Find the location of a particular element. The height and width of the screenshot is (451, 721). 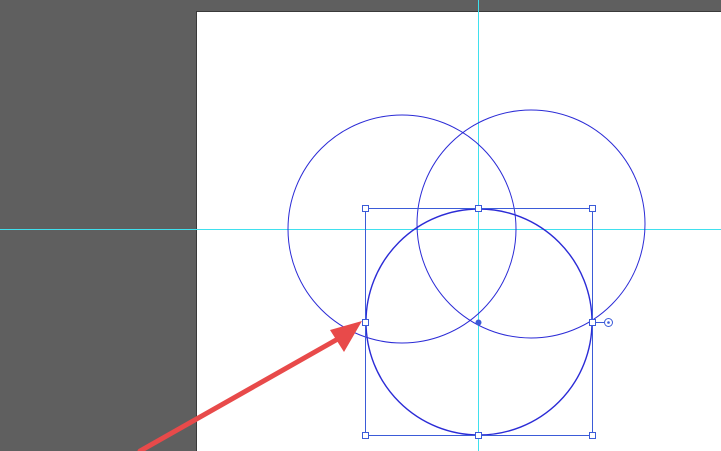

handle-middle-right is located at coordinates (592, 322).